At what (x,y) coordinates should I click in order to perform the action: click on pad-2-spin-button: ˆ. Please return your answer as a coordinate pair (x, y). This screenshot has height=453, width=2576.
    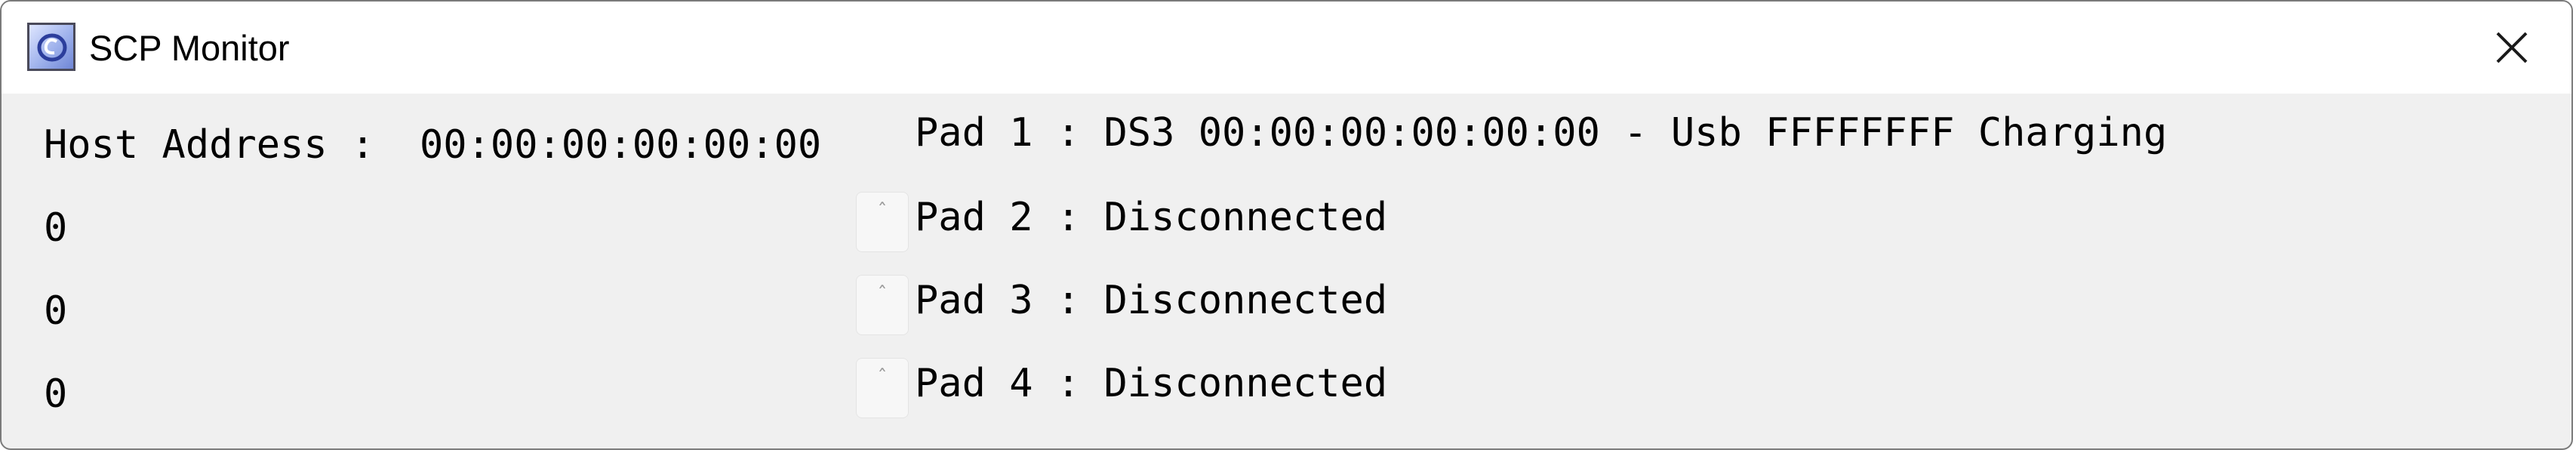
    Looking at the image, I should click on (882, 222).